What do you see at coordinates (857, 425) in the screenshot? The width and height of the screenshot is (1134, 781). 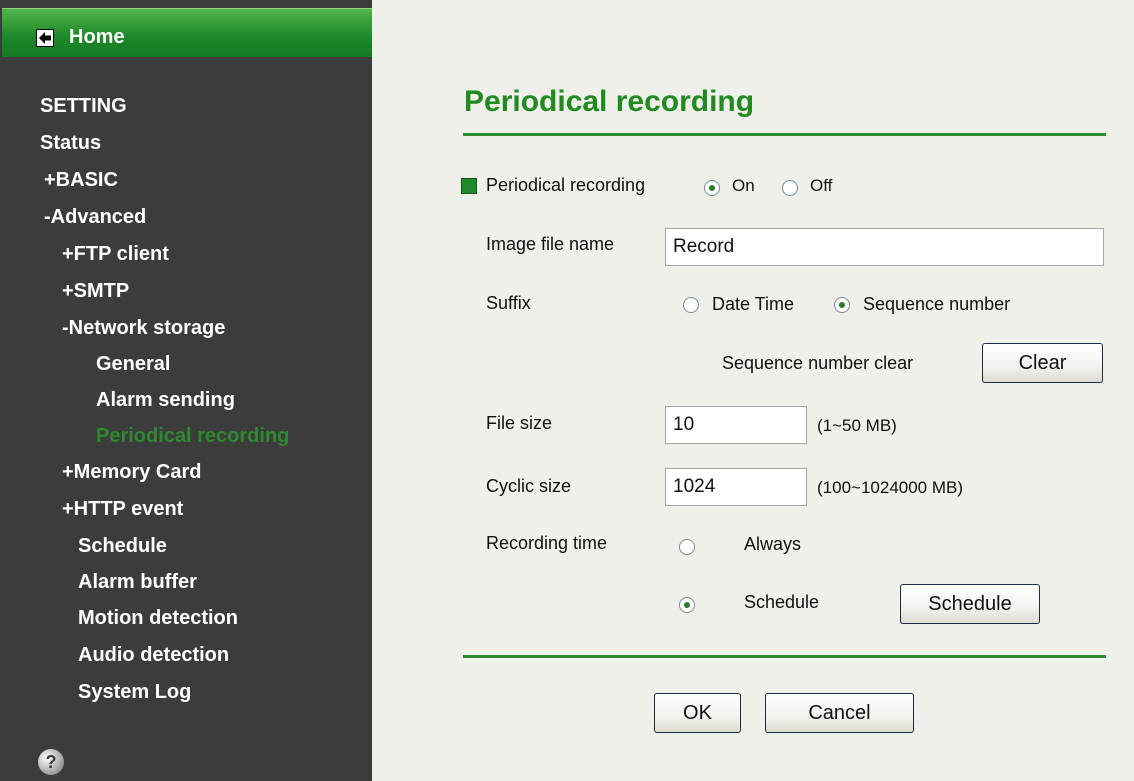 I see `file-size-range: (1~50 MB)` at bounding box center [857, 425].